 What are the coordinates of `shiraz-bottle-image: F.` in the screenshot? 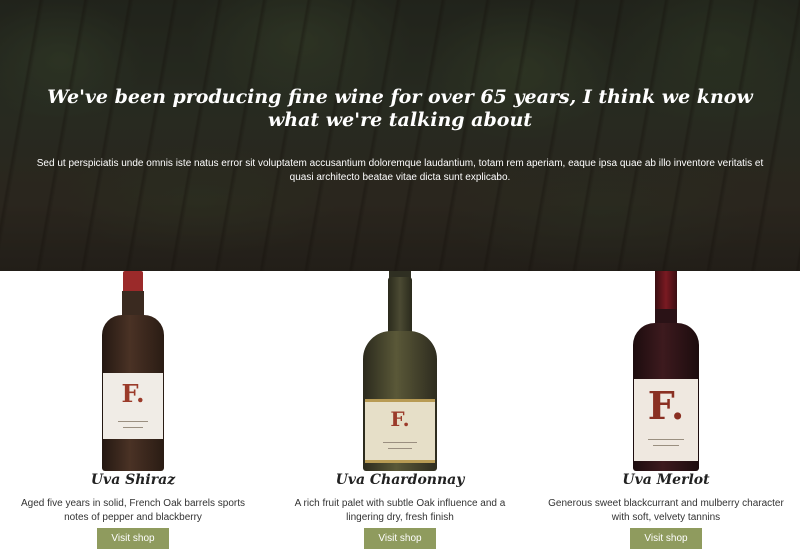 It's located at (133, 371).